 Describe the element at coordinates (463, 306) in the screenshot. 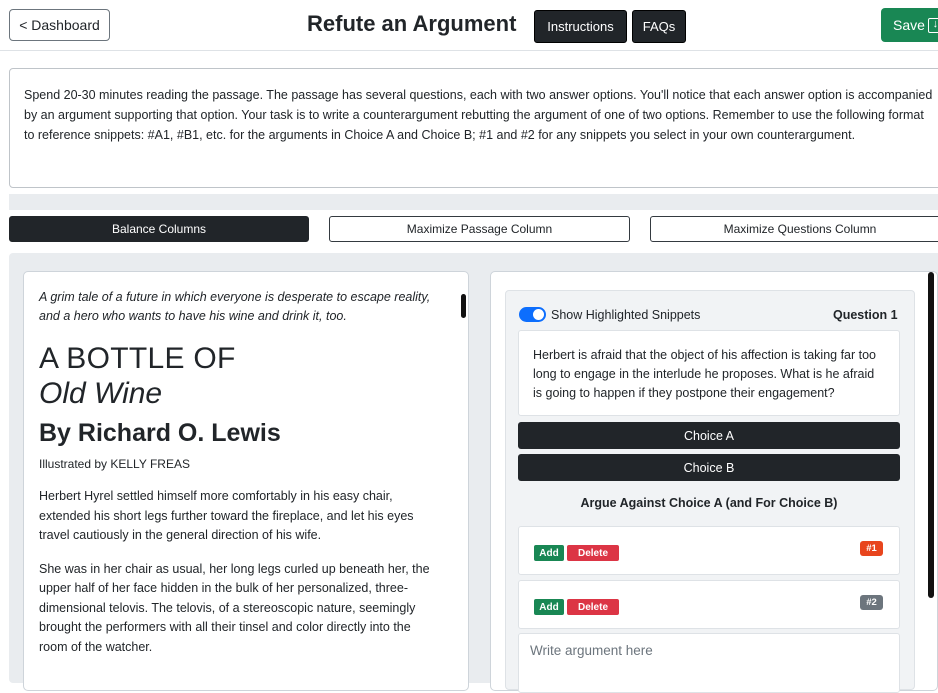

I see `passage-scrollbar` at that location.